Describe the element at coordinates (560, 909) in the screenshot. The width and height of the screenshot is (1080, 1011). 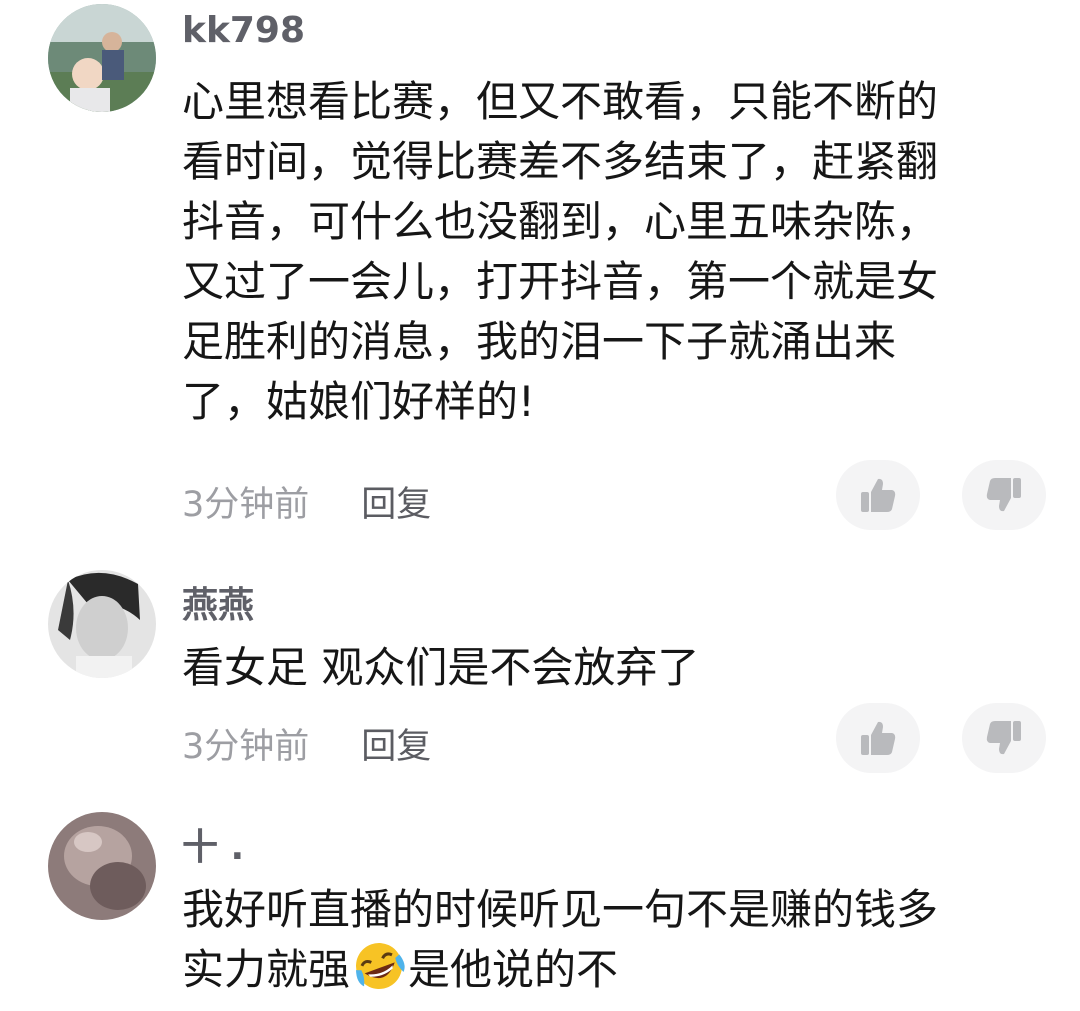
I see `comment-line: 我好听直播的时候听见一句不是赚的钱多` at that location.